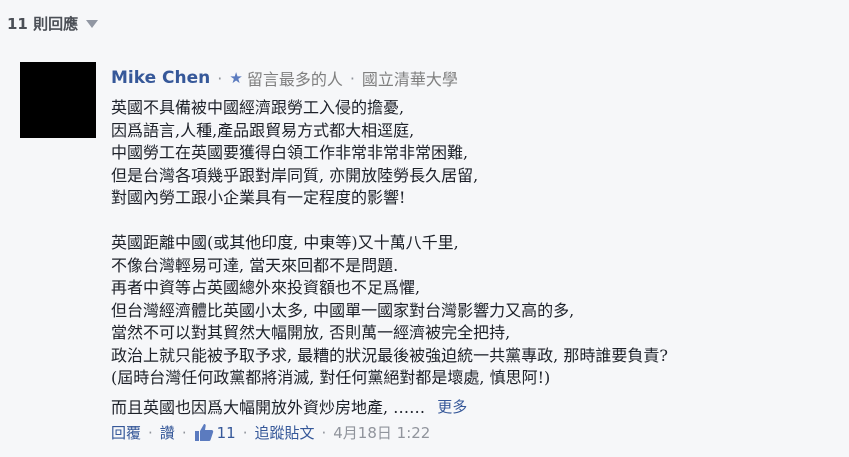  I want to click on comment-line: 對國內勞工跟小企業具有一定程度的影響!, so click(258, 197).